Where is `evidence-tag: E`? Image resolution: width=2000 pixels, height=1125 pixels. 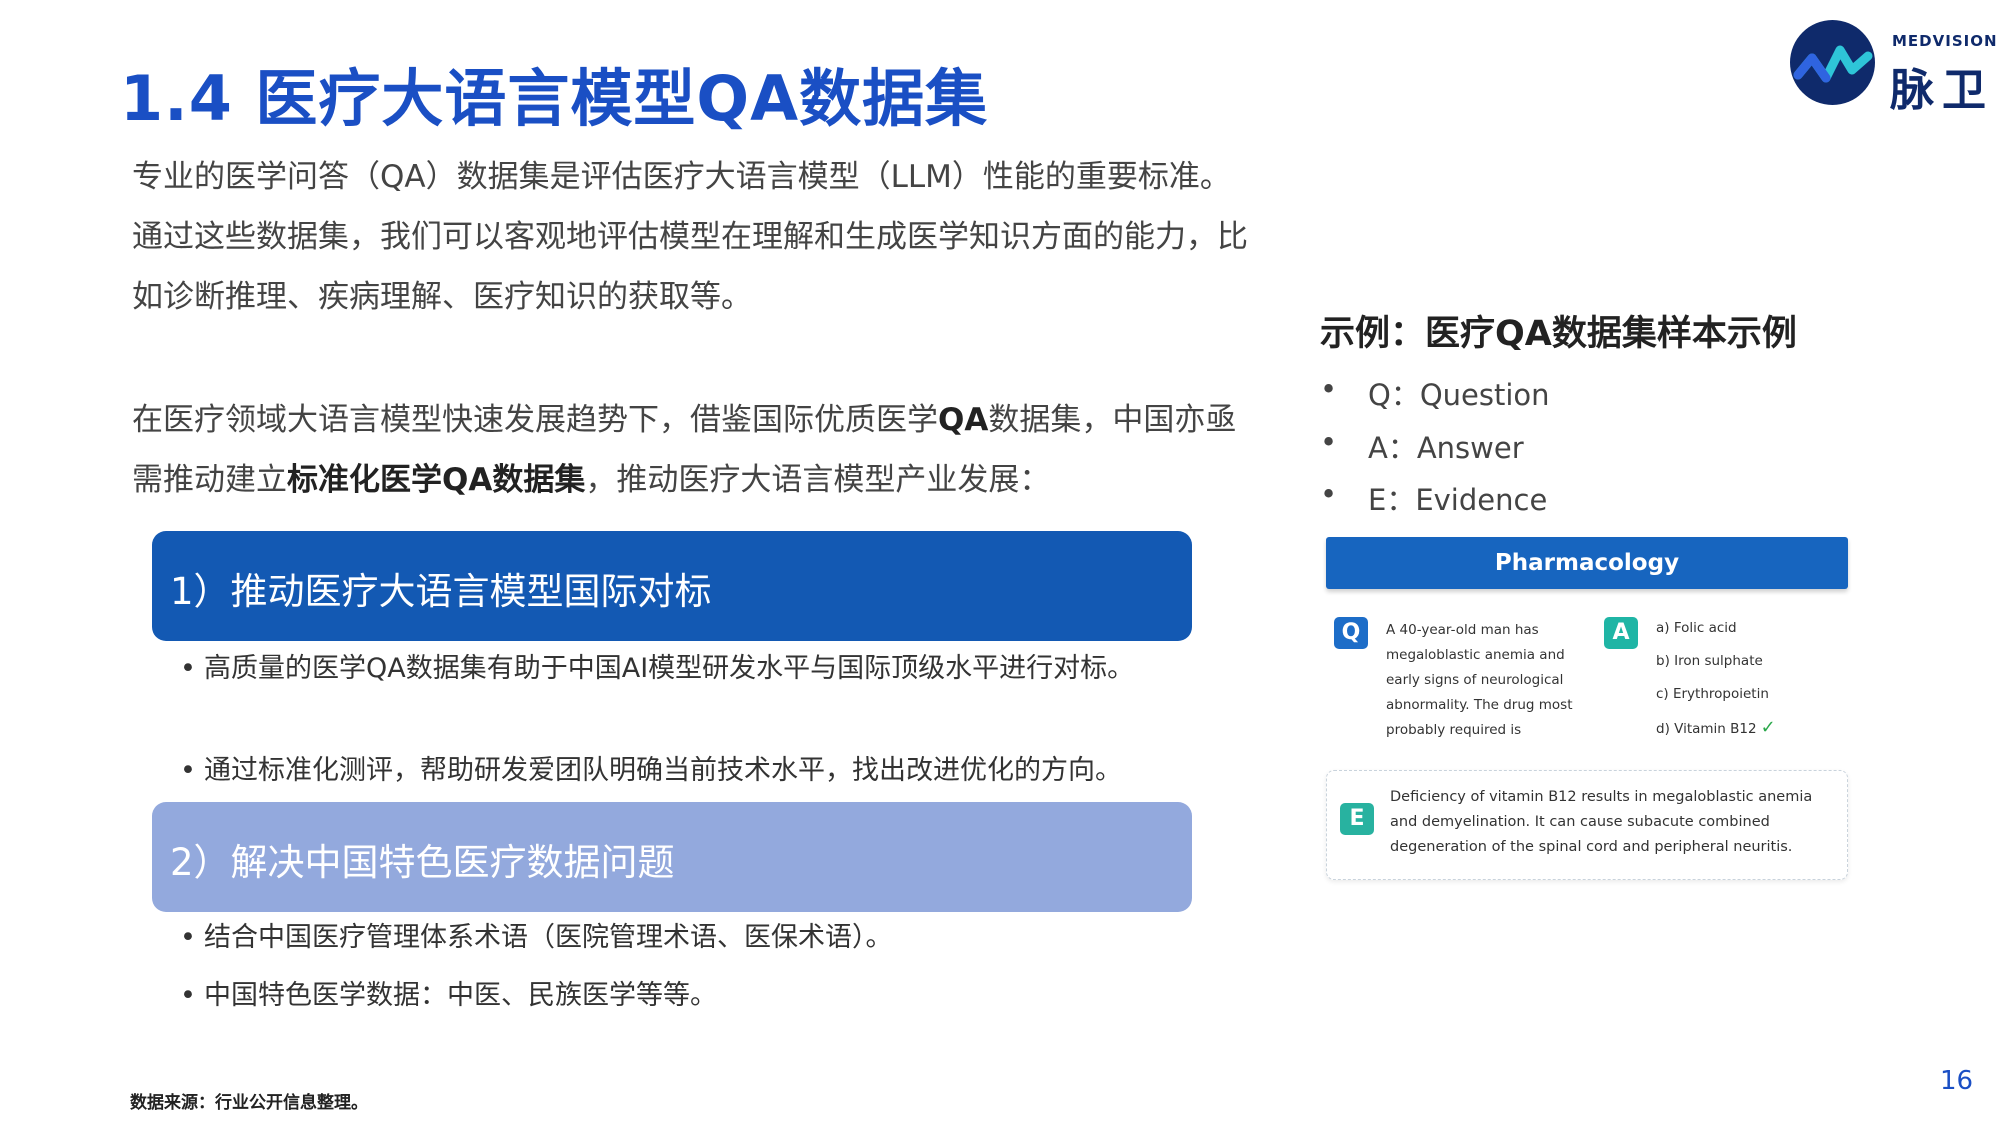
evidence-tag: E is located at coordinates (1357, 819).